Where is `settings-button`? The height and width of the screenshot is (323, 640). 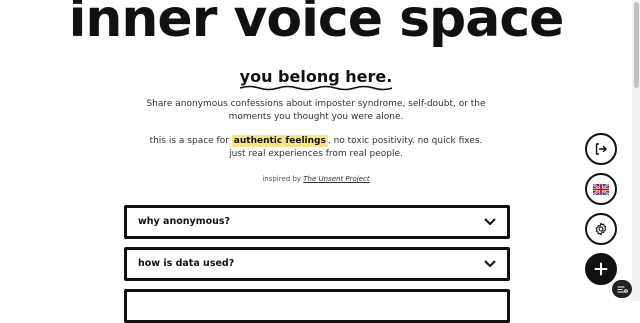 settings-button is located at coordinates (601, 229).